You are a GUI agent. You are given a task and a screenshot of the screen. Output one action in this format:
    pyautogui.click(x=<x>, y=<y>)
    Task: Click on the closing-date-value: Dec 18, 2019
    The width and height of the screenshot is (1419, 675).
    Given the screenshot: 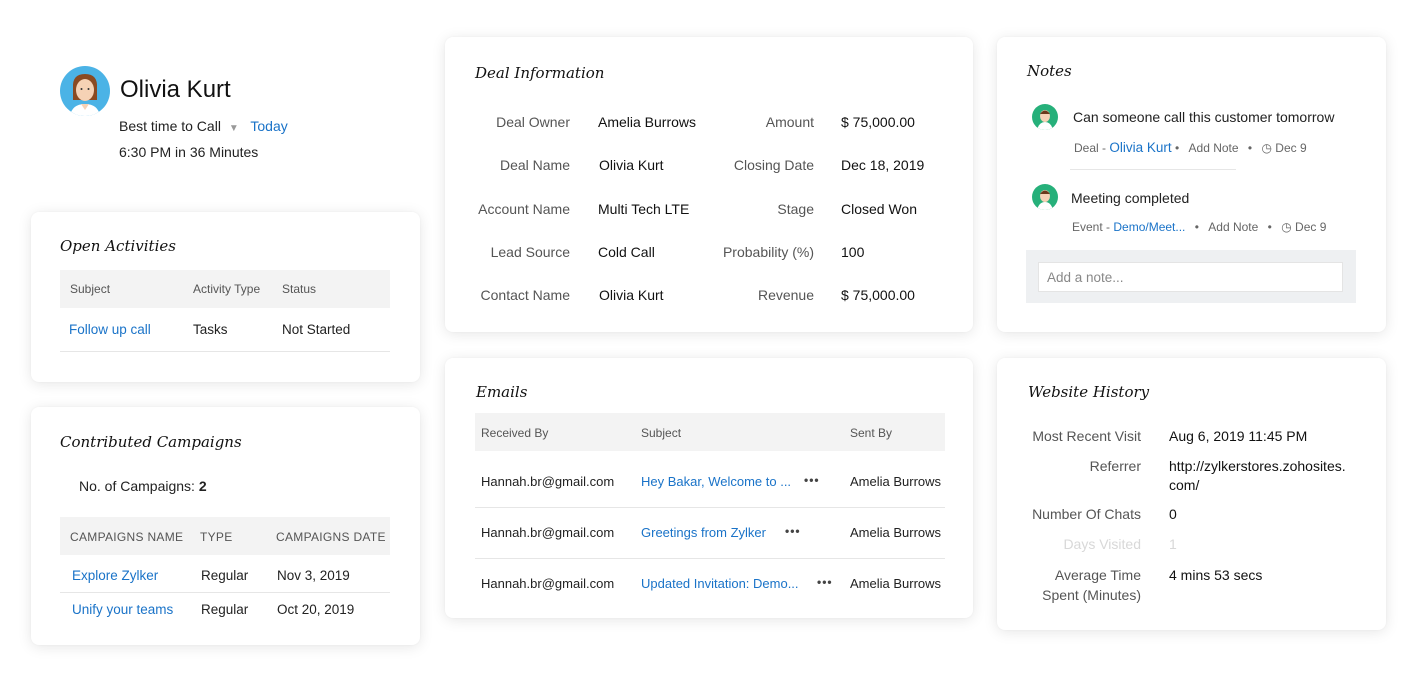 What is the action you would take?
    pyautogui.click(x=883, y=165)
    